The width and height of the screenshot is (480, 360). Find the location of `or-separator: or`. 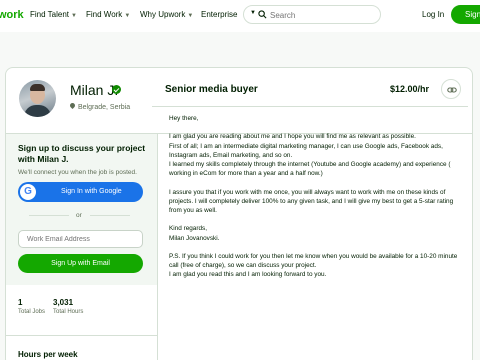

or-separator: or is located at coordinates (79, 215).